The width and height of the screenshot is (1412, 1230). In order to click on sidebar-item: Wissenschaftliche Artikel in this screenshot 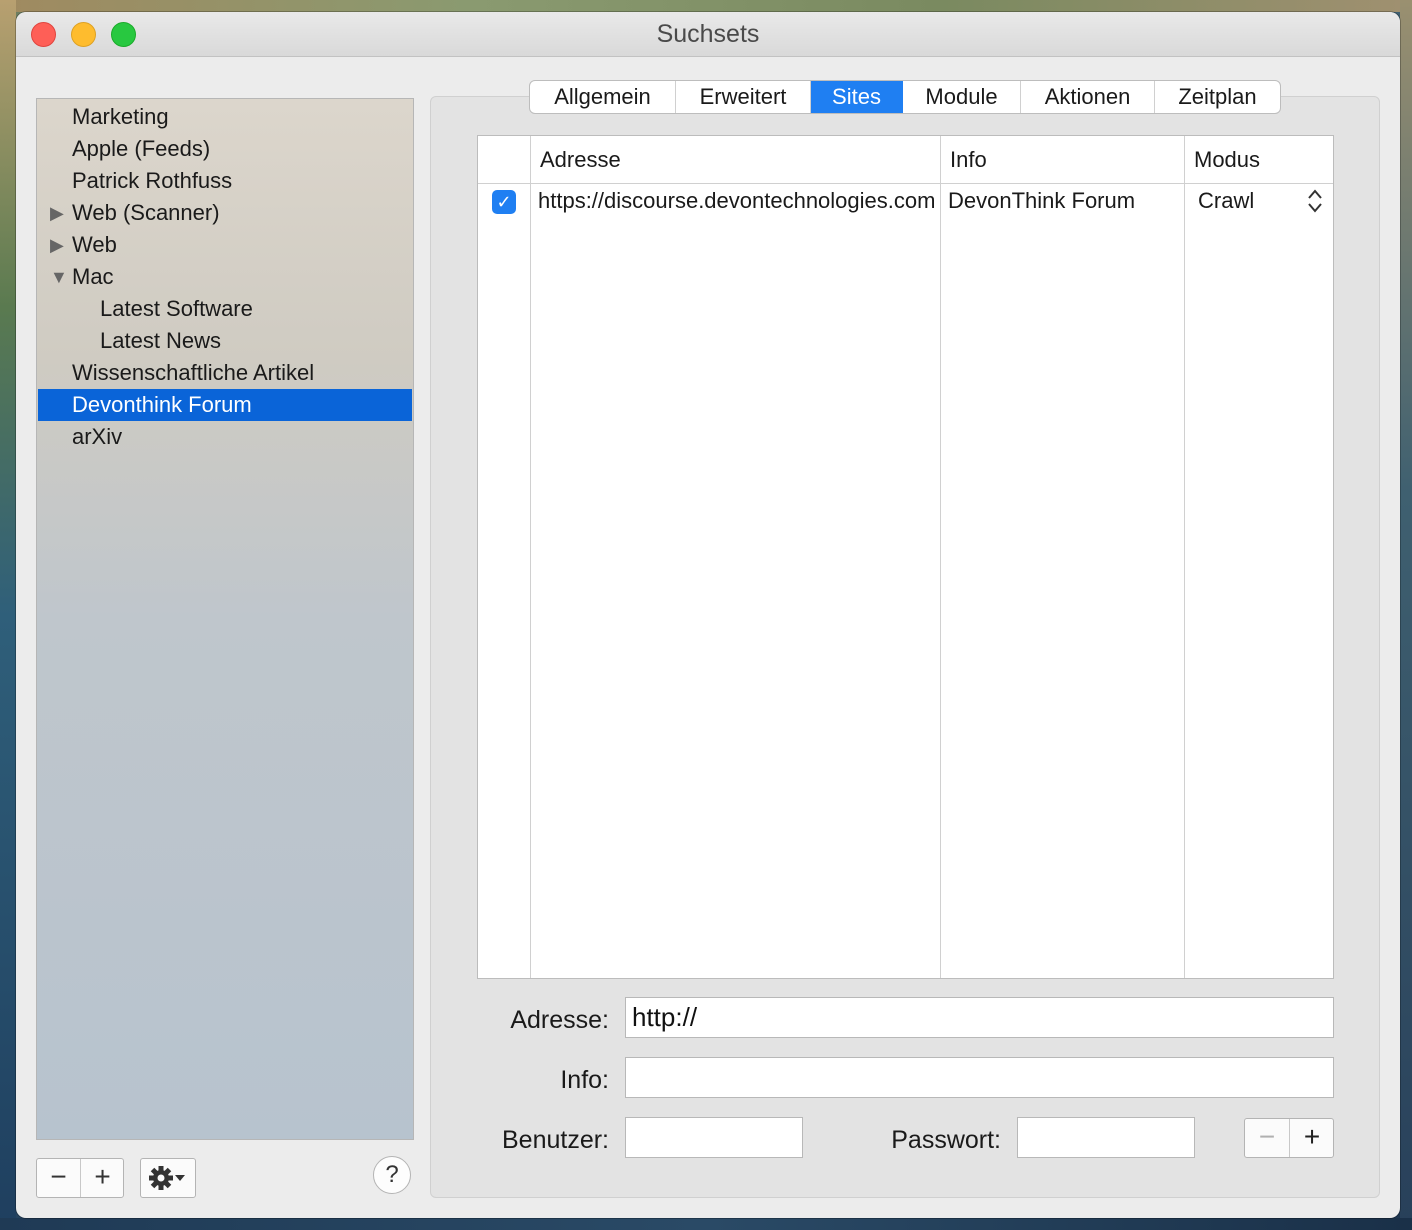, I will do `click(225, 373)`.